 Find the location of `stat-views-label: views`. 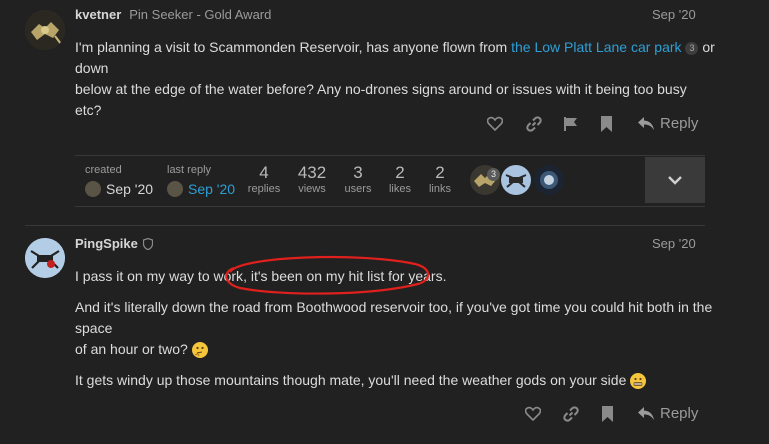

stat-views-label: views is located at coordinates (312, 189).